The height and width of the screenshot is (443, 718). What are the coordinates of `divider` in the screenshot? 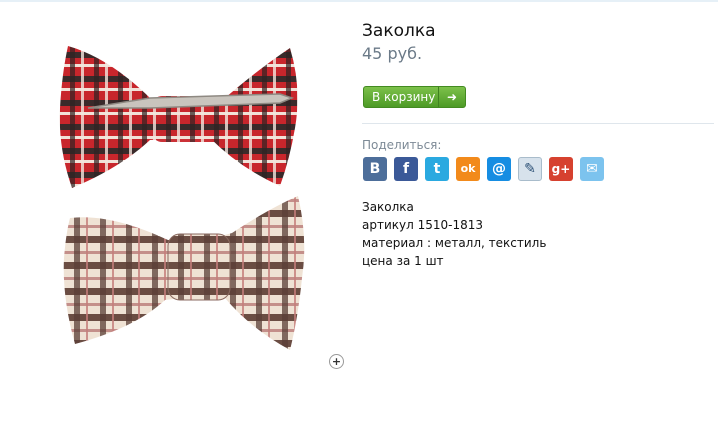 It's located at (538, 123).